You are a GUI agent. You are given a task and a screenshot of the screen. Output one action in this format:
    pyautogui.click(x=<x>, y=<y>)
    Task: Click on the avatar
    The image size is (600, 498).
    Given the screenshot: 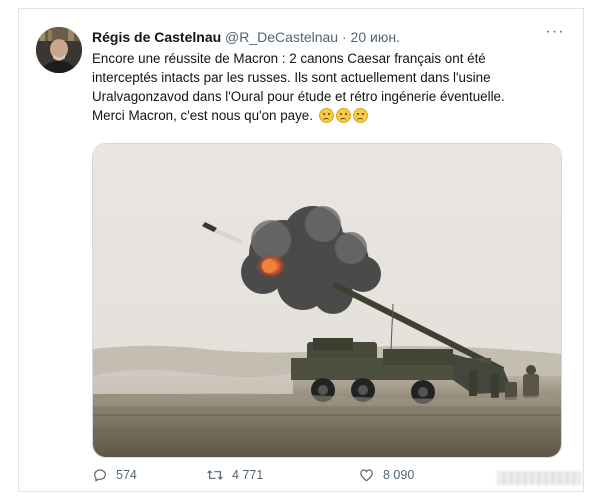 What is the action you would take?
    pyautogui.click(x=59, y=50)
    